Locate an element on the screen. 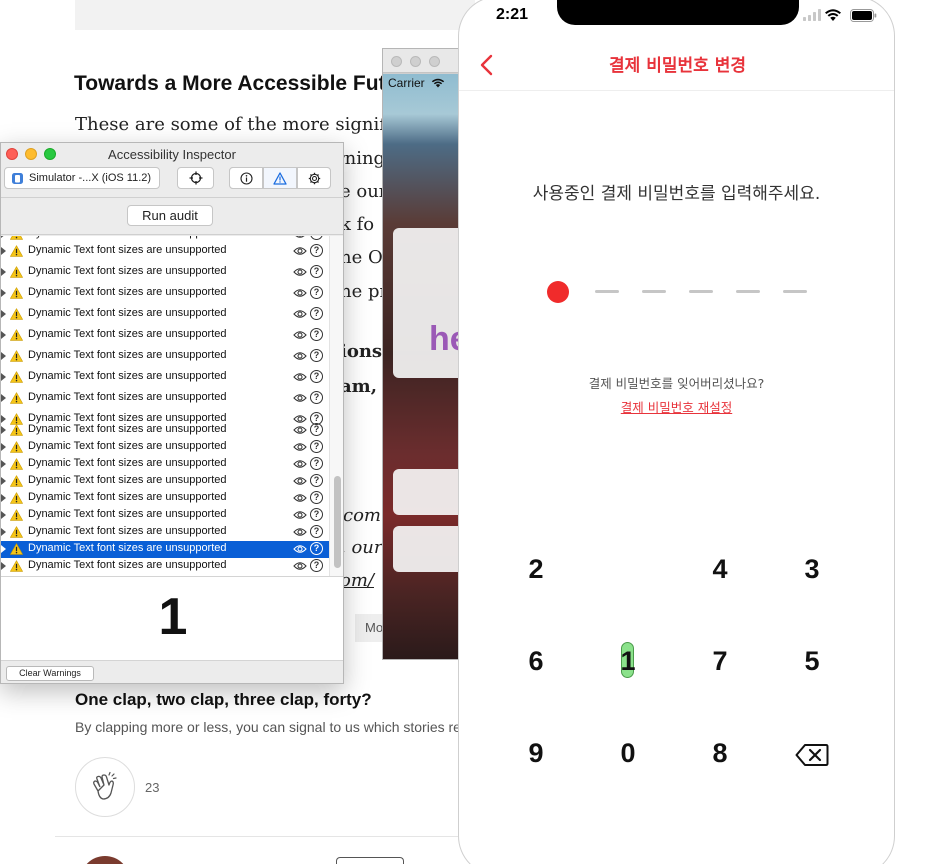 This screenshot has width=945, height=864. clear-warnings-button: Clear Warnings is located at coordinates (50, 673).